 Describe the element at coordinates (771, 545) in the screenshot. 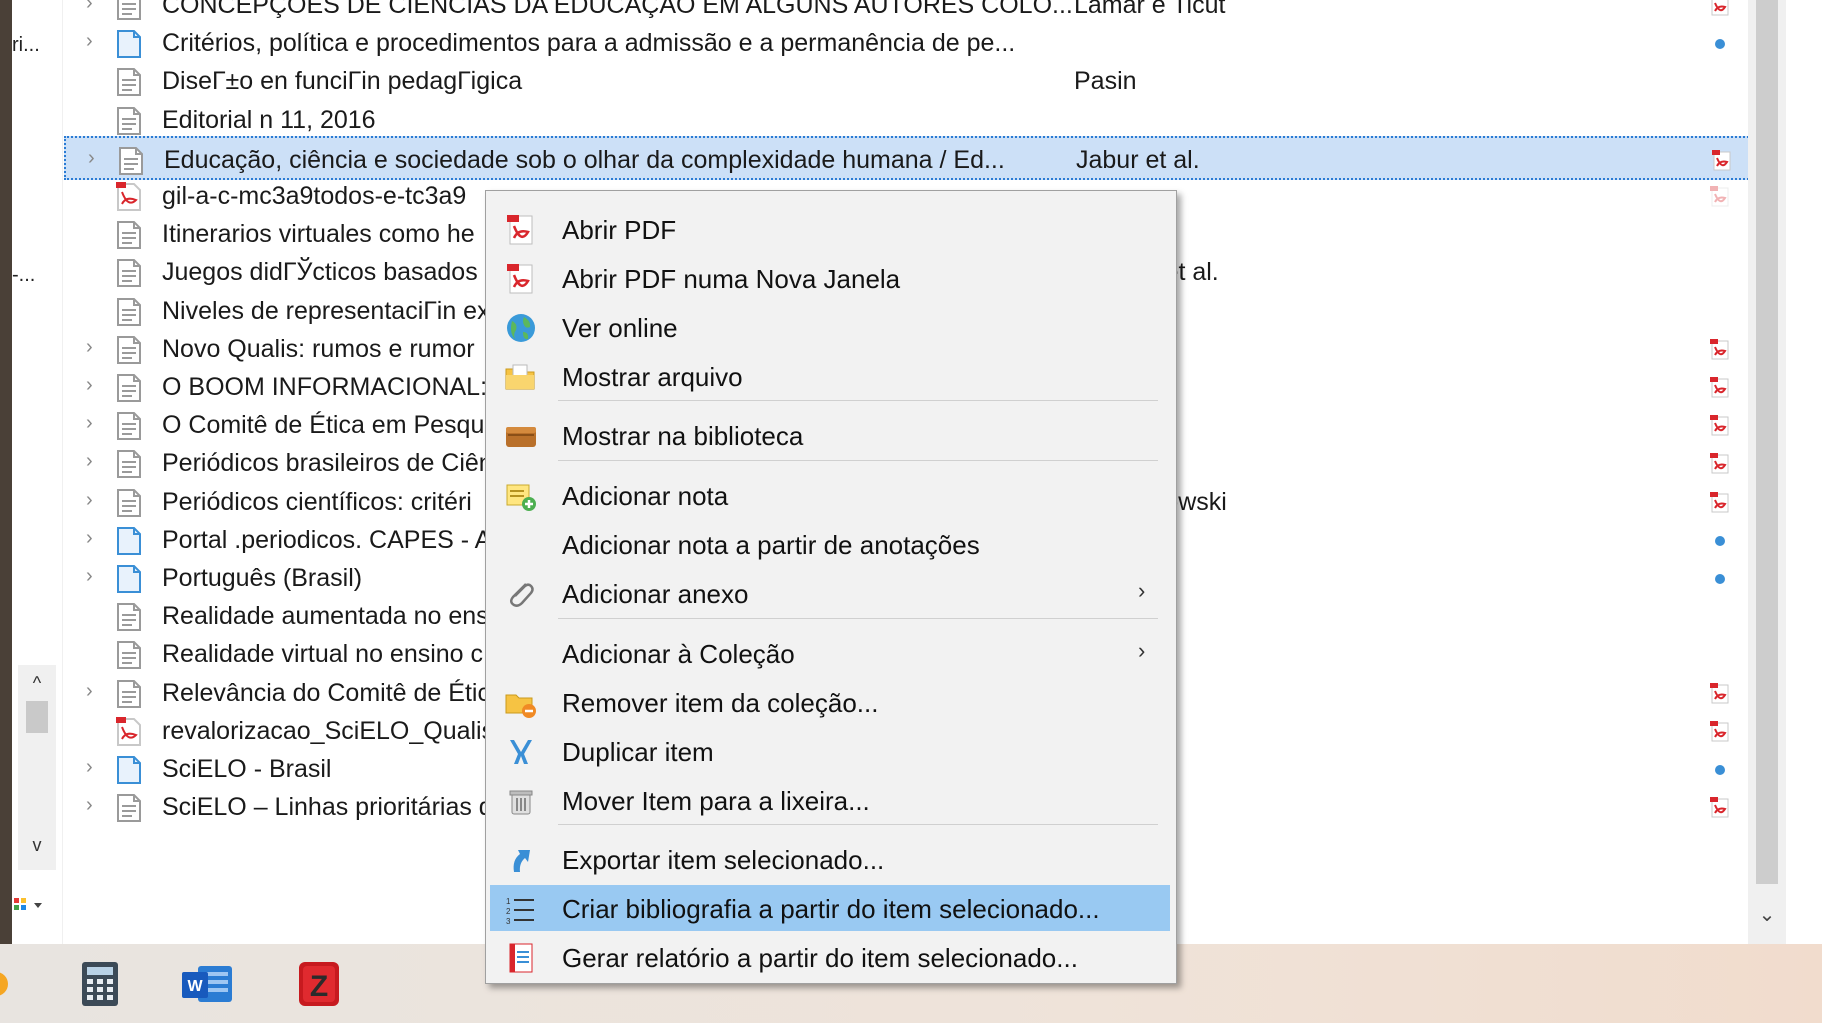

I see `menu-item-label: Adicionar nota a partir de anotações` at that location.